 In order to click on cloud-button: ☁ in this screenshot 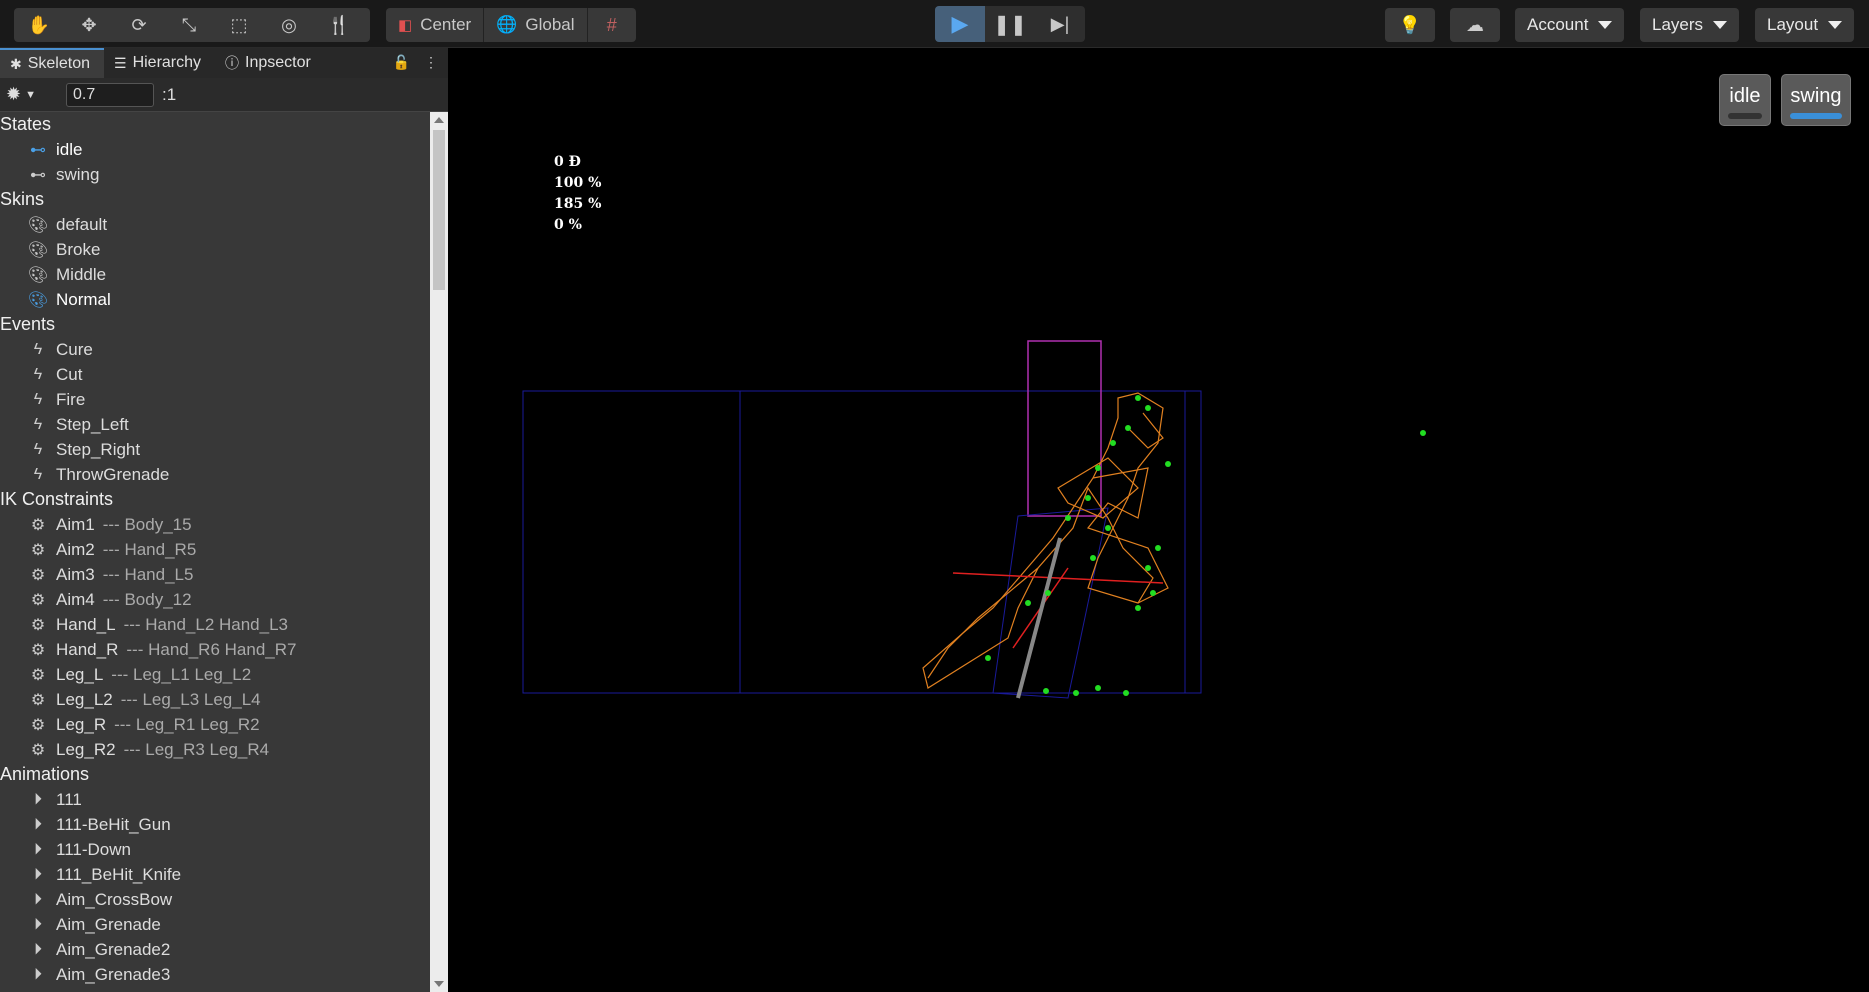, I will do `click(1475, 25)`.